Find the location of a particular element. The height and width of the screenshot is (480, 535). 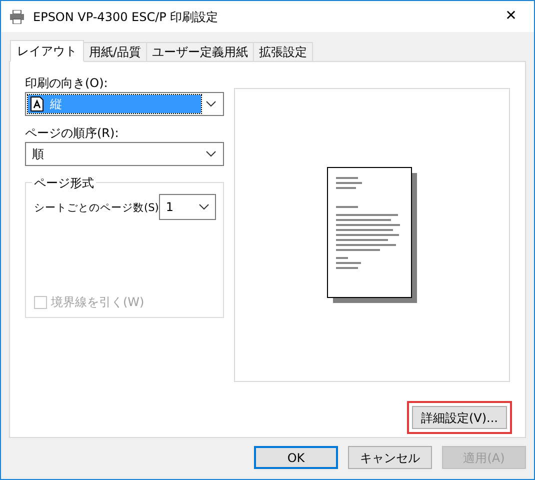

dialog-button: キャンセル is located at coordinates (390, 457).